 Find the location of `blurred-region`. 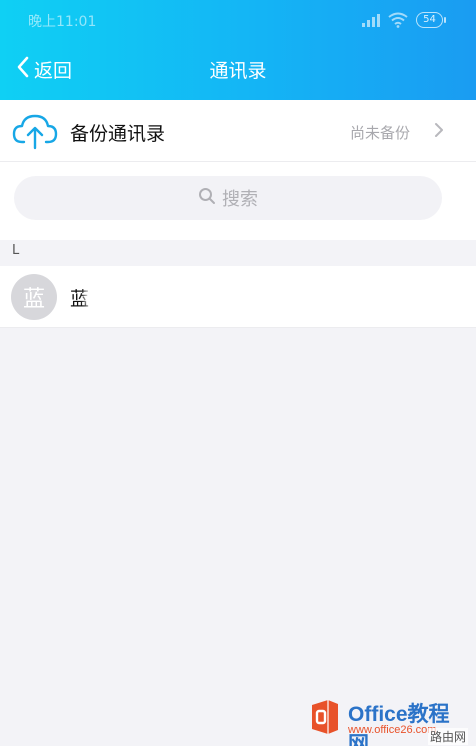

blurred-region is located at coordinates (144, 297).